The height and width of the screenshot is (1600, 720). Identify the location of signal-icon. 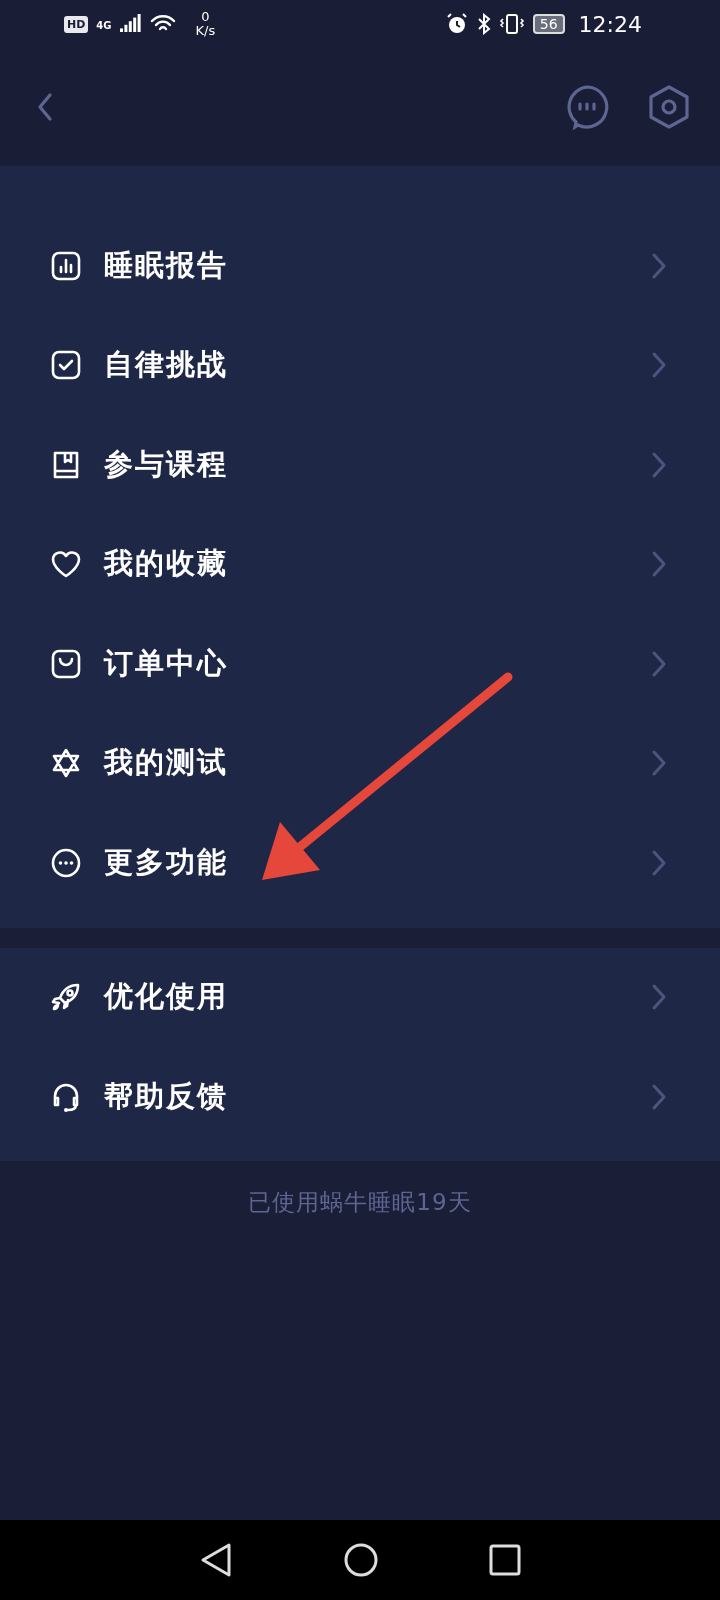
(130, 24).